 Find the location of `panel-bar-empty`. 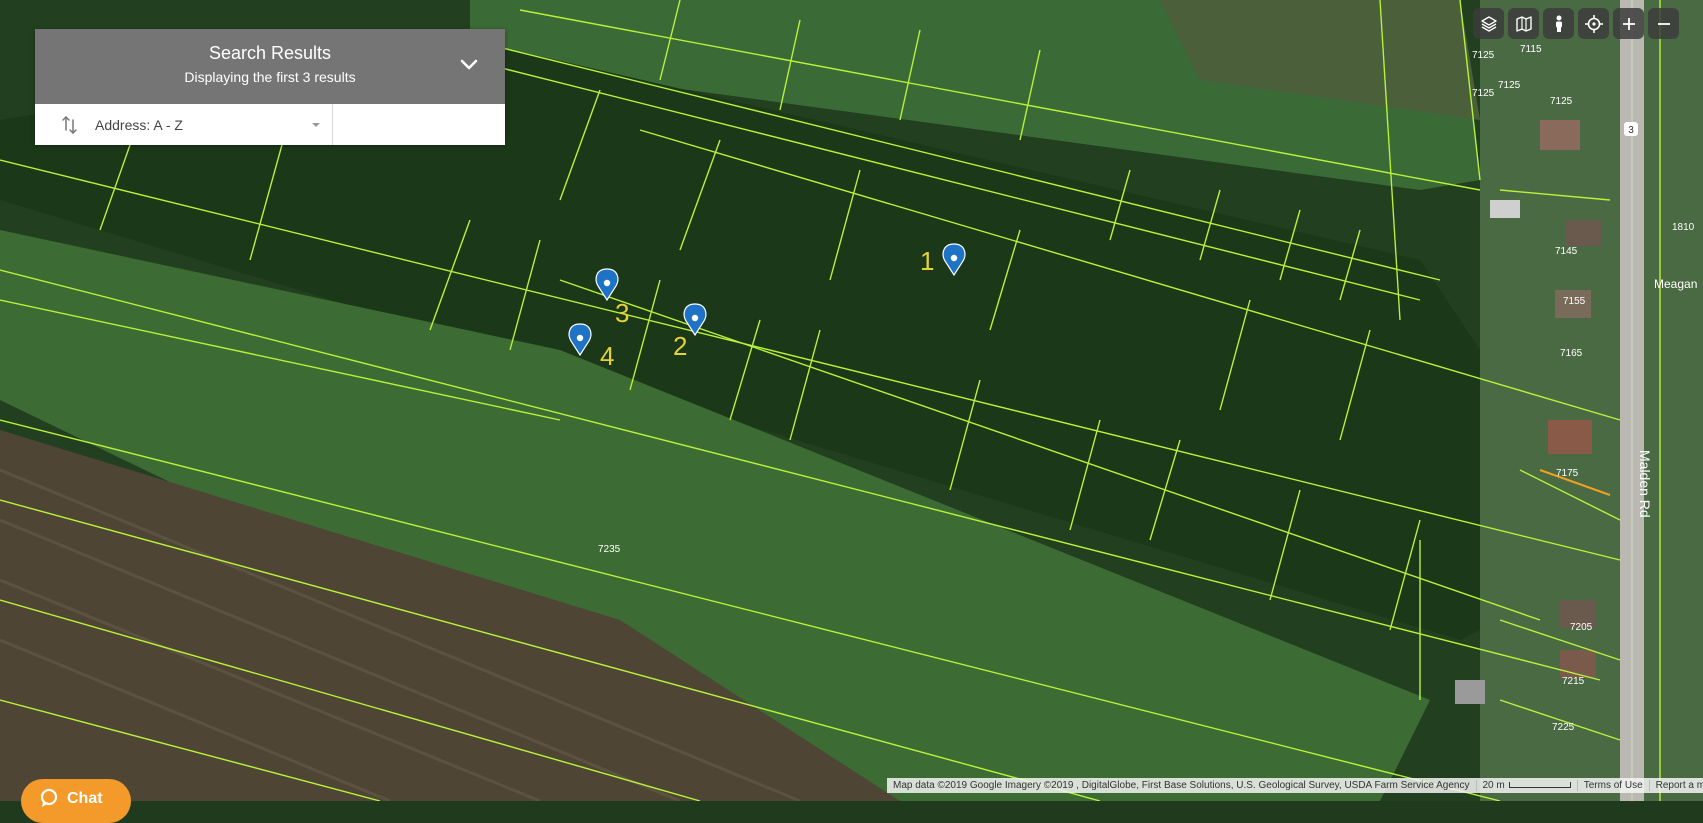

panel-bar-empty is located at coordinates (419, 124).